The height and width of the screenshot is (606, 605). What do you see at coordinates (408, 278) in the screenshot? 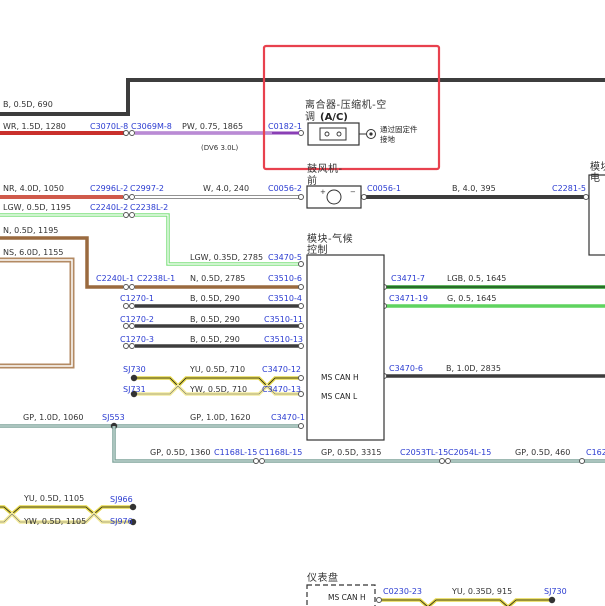
I see `connector-label: C3471-7` at bounding box center [408, 278].